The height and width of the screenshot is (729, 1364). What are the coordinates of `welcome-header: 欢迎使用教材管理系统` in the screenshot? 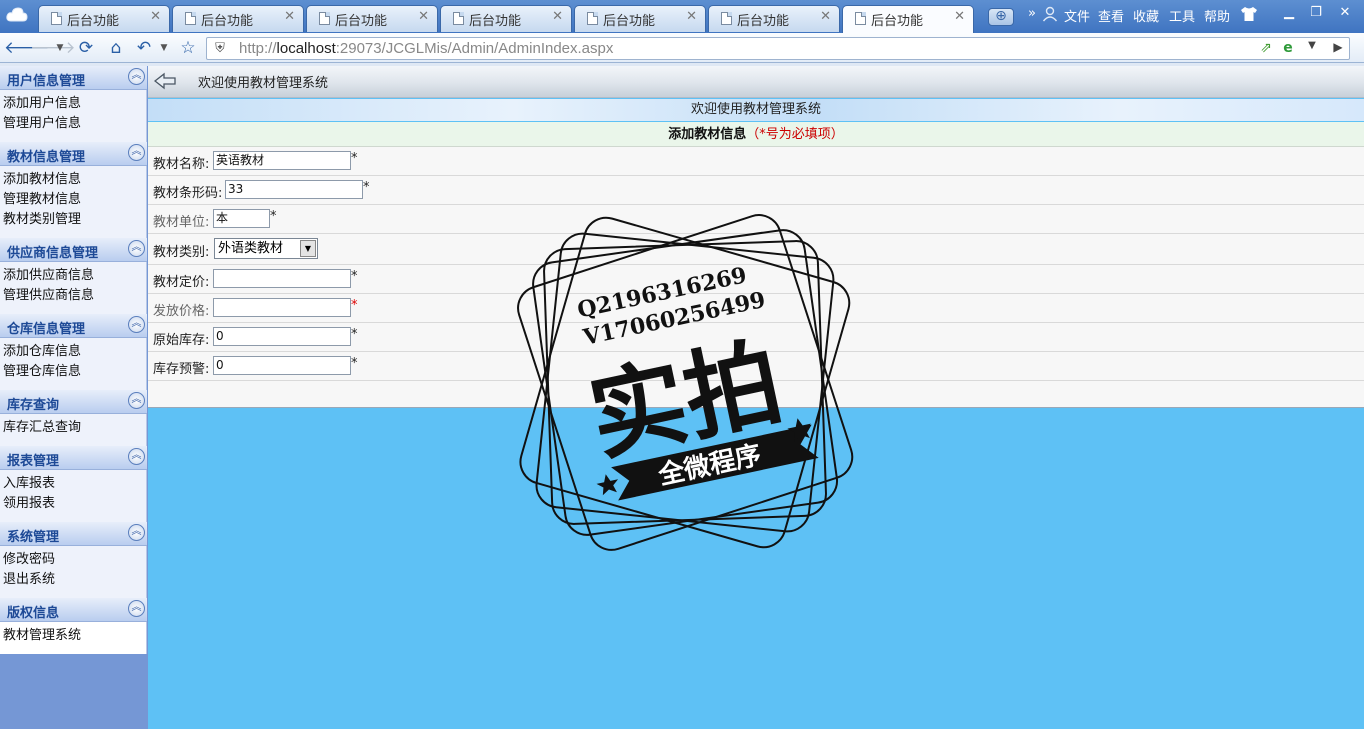 It's located at (263, 83).